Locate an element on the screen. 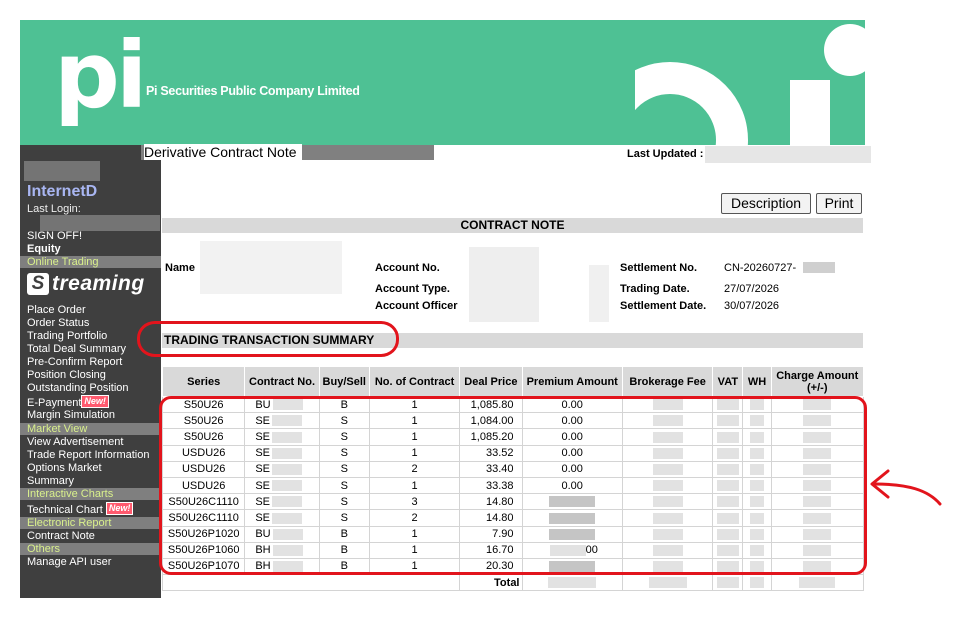  sidebar-item-total-deal-summary: Total Deal Summary is located at coordinates (76, 349).